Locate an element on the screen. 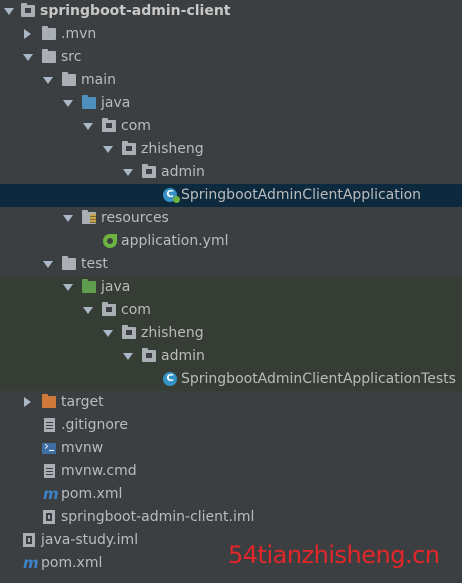 The height and width of the screenshot is (583, 462). tree-node-main: main is located at coordinates (231, 80).